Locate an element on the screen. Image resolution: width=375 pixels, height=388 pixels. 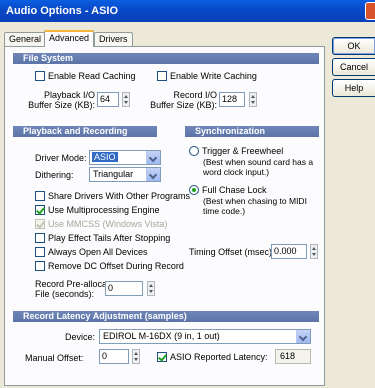
driver-mode-select: ASIO is located at coordinates (125, 157).